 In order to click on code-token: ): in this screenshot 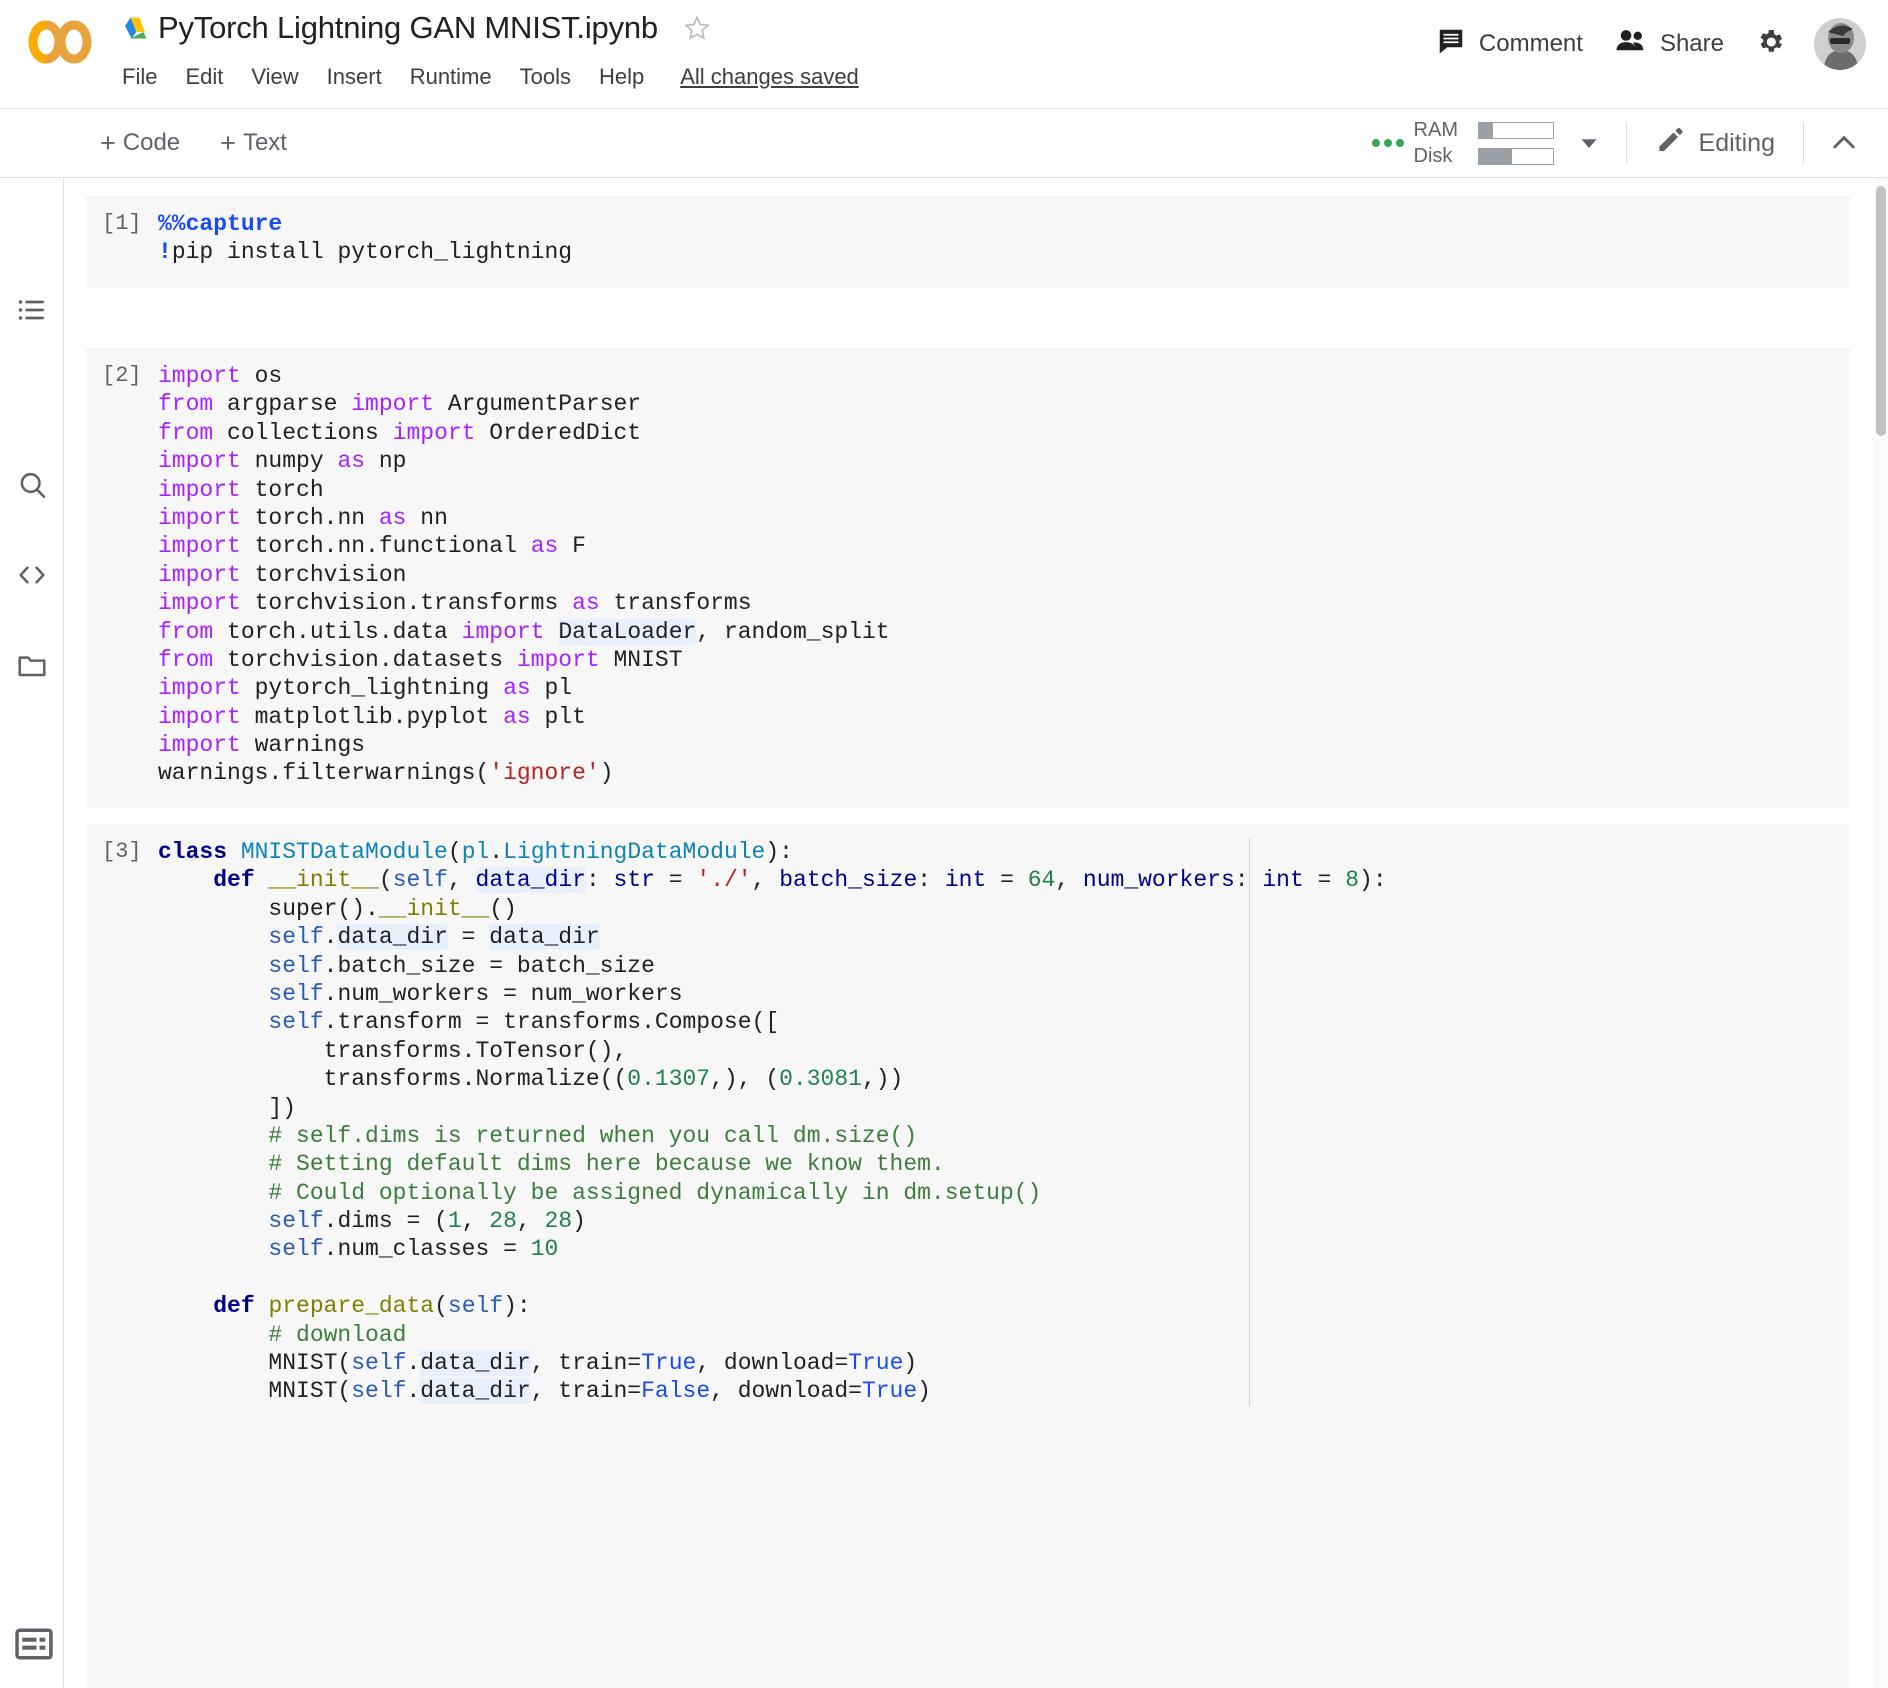, I will do `click(517, 1306)`.